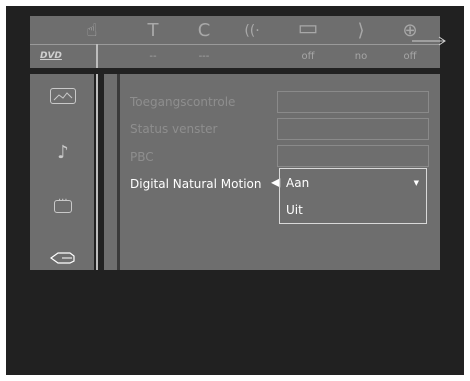 This screenshot has width=470, height=381. What do you see at coordinates (63, 258) in the screenshot?
I see `hand-pointer-icon` at bounding box center [63, 258].